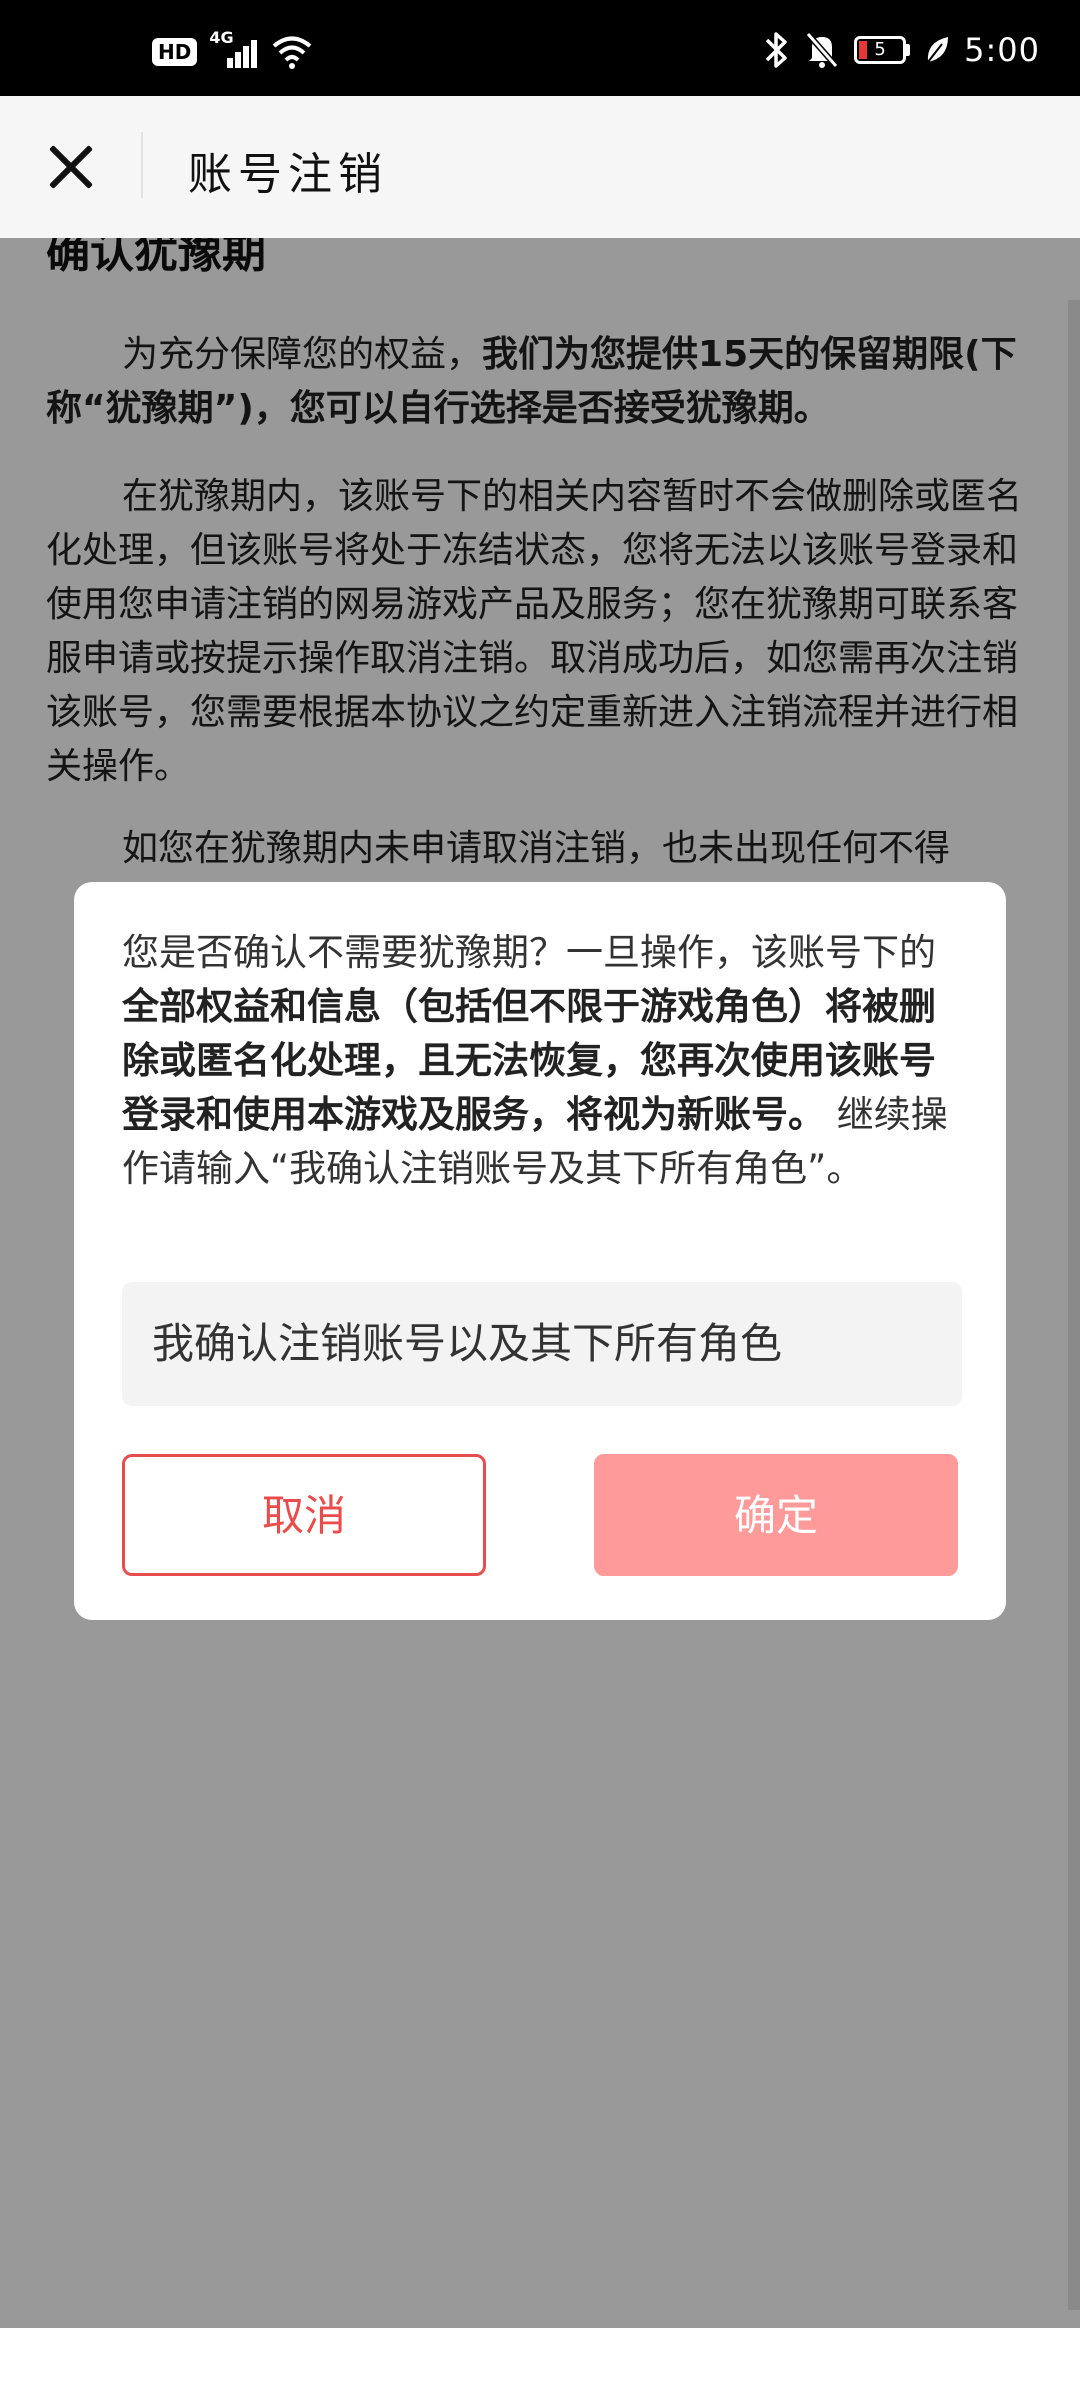 Image resolution: width=1080 pixels, height=2400 pixels. I want to click on mute-bell-icon, so click(822, 50).